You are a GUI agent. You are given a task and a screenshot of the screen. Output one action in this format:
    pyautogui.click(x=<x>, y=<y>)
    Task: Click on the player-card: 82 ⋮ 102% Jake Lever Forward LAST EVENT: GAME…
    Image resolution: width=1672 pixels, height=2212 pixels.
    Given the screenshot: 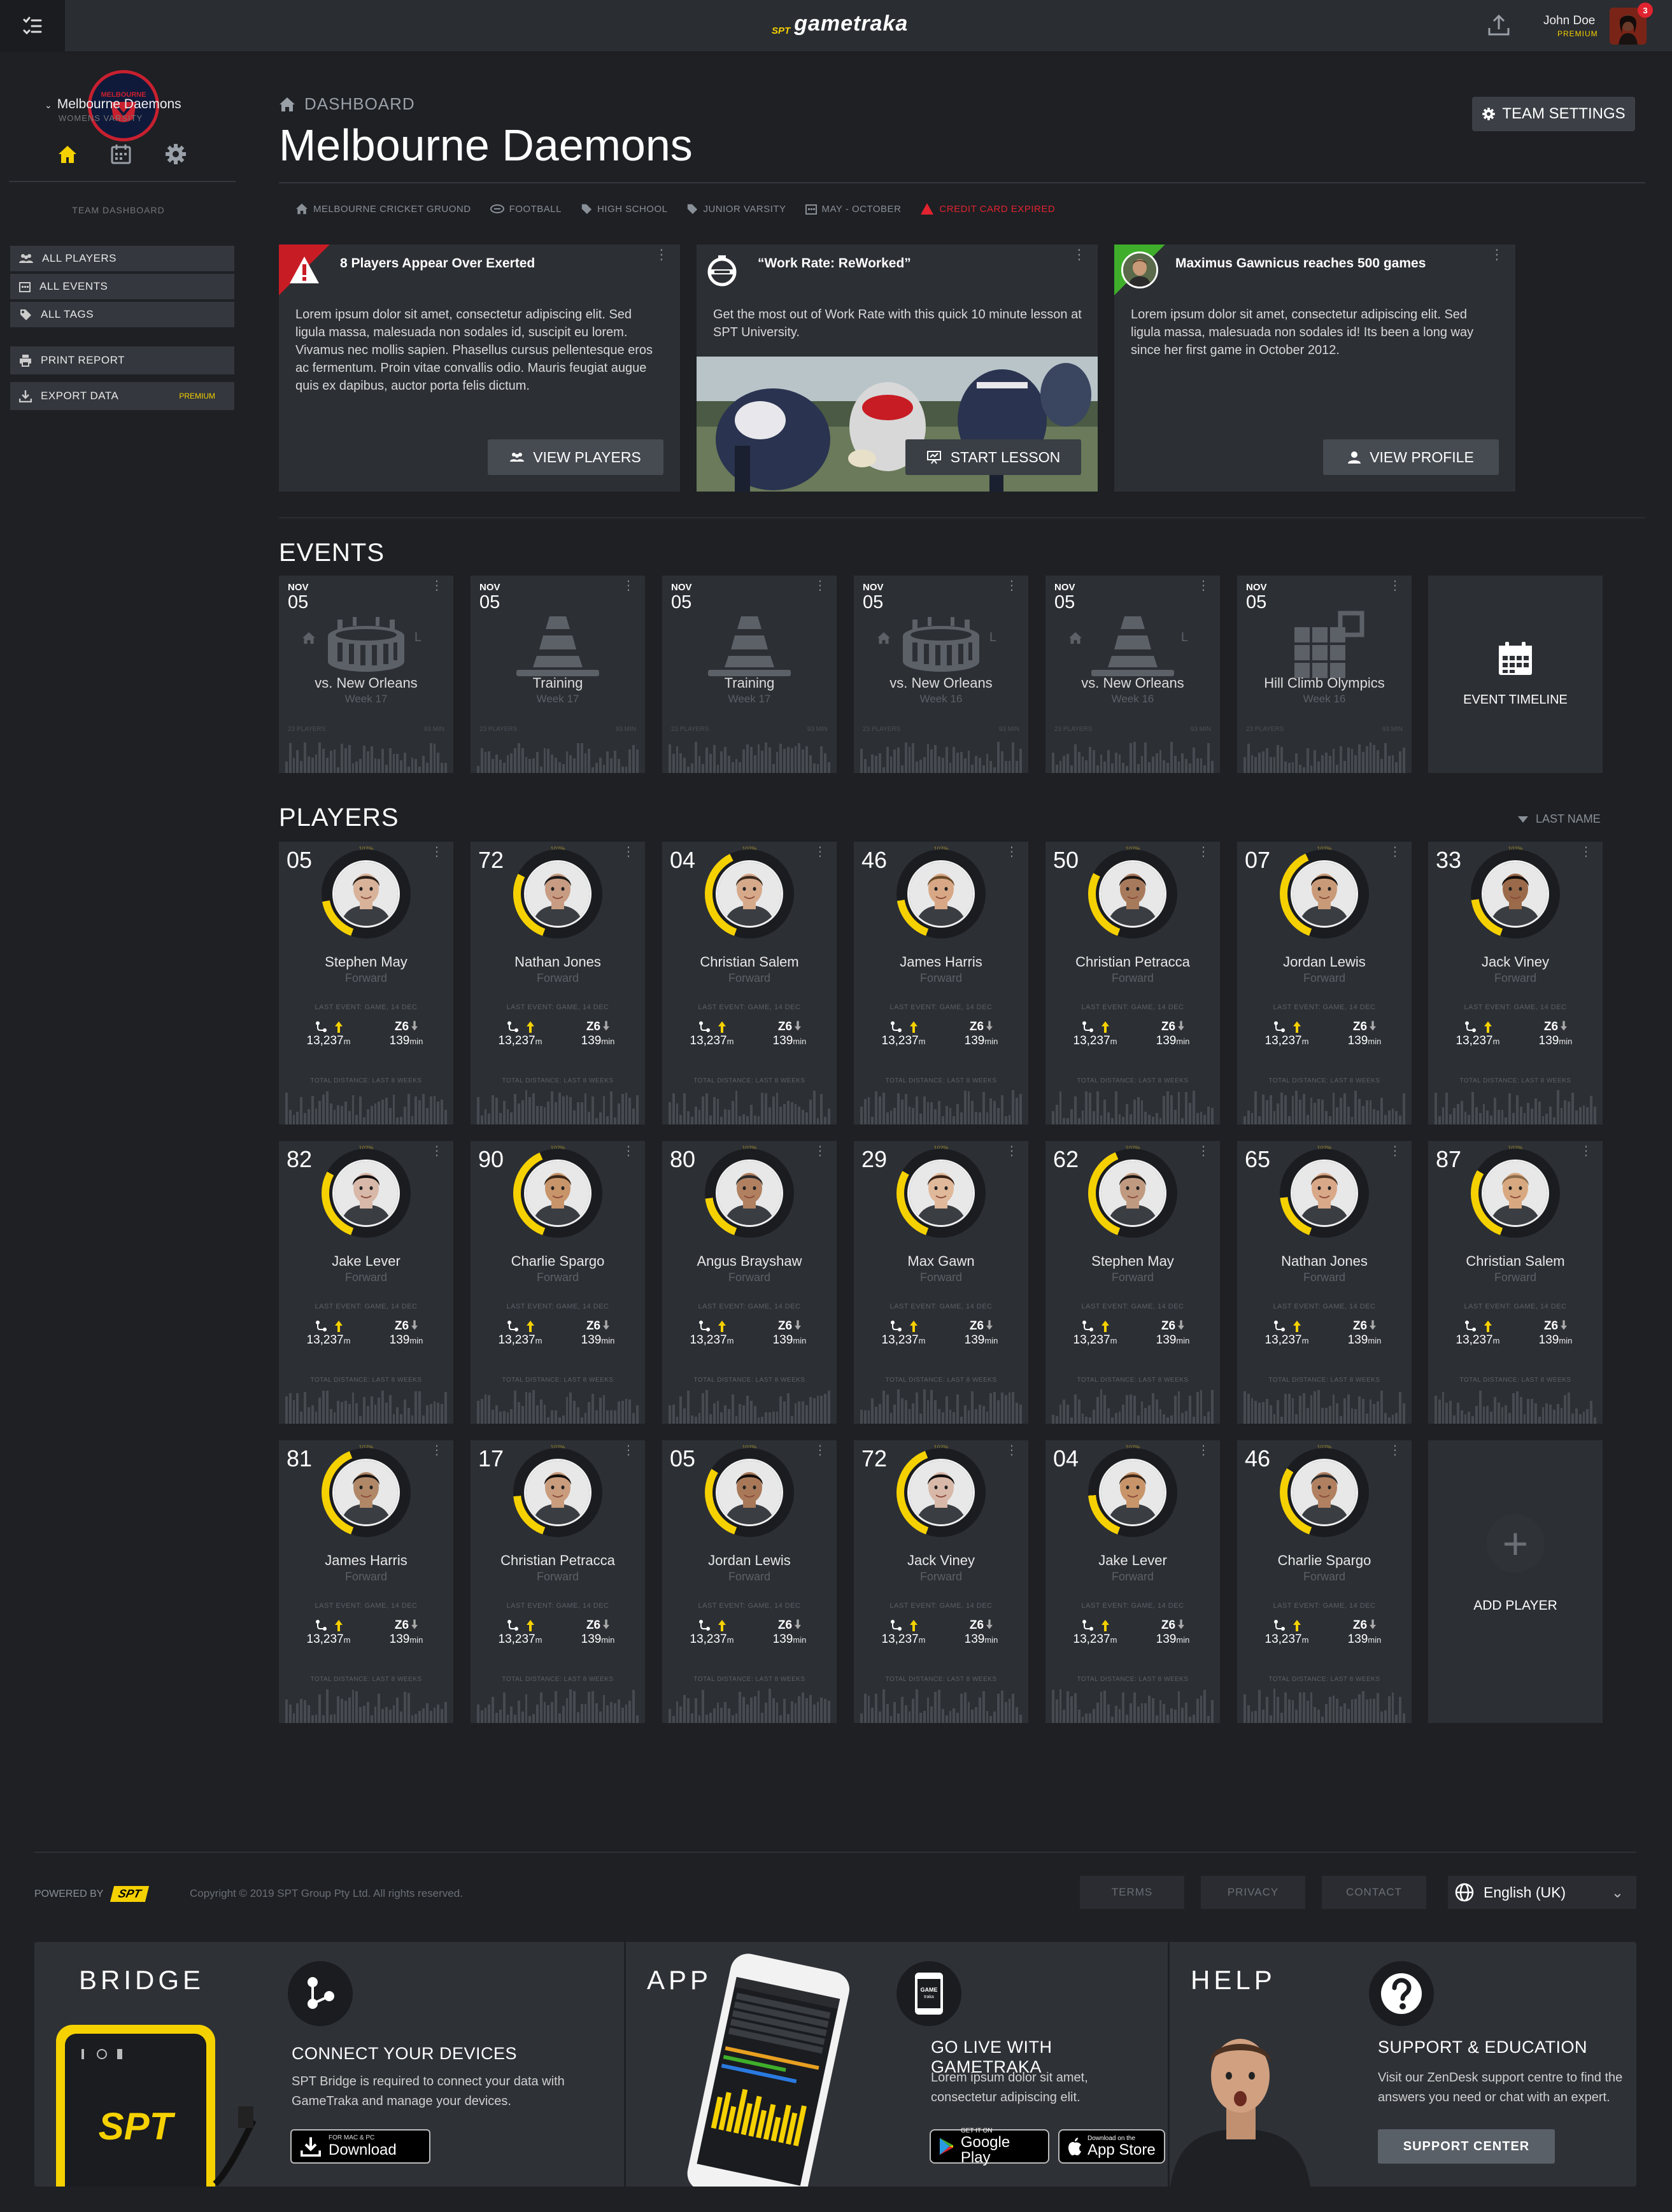 What is the action you would take?
    pyautogui.click(x=366, y=1282)
    